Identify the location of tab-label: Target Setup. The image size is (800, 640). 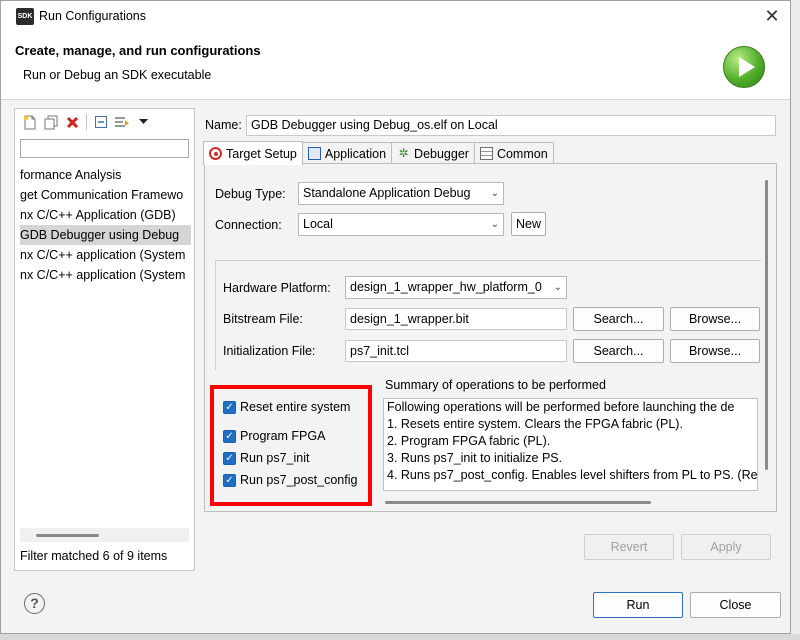
(261, 153).